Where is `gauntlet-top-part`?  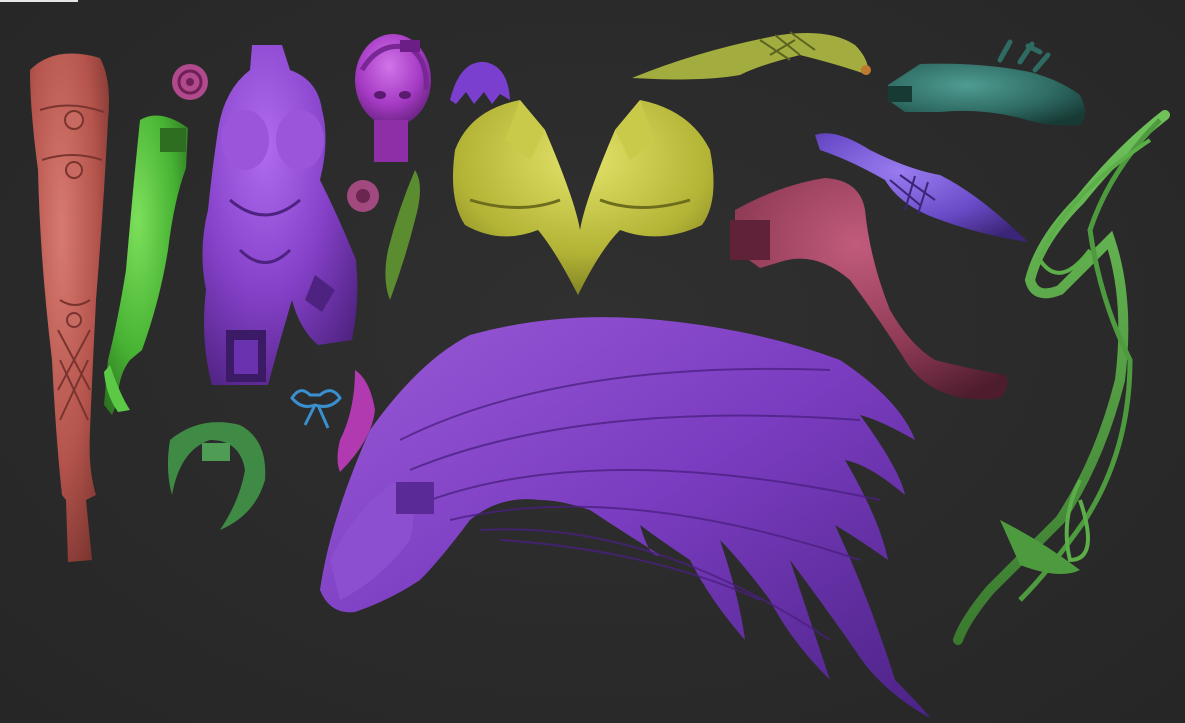
gauntlet-top-part is located at coordinates (751, 55).